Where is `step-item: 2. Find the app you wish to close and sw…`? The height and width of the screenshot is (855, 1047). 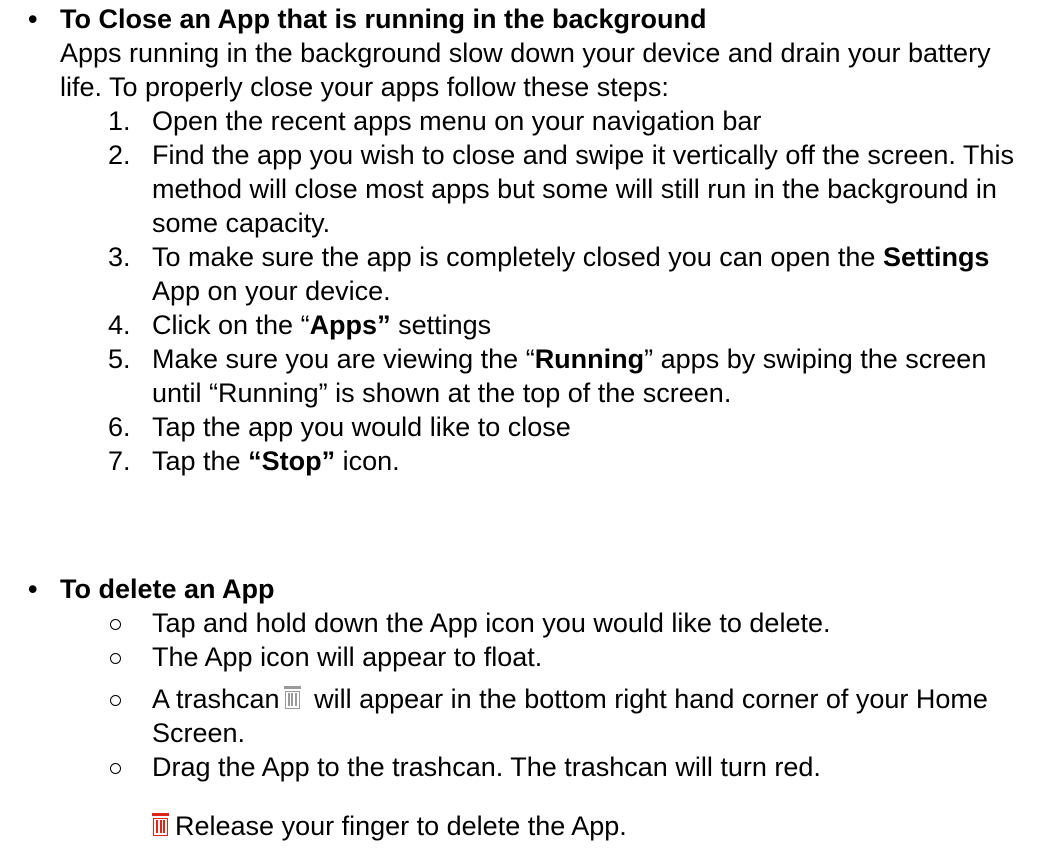 step-item: 2. Find the app you wish to close and sw… is located at coordinates (511, 189).